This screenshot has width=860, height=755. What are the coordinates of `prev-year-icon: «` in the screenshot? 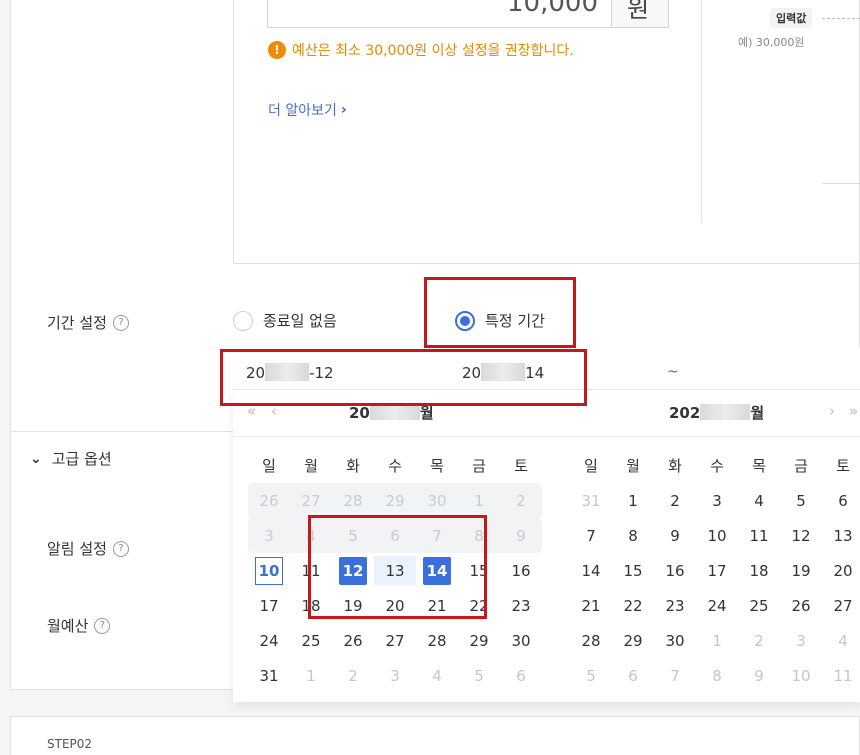 It's located at (251, 411).